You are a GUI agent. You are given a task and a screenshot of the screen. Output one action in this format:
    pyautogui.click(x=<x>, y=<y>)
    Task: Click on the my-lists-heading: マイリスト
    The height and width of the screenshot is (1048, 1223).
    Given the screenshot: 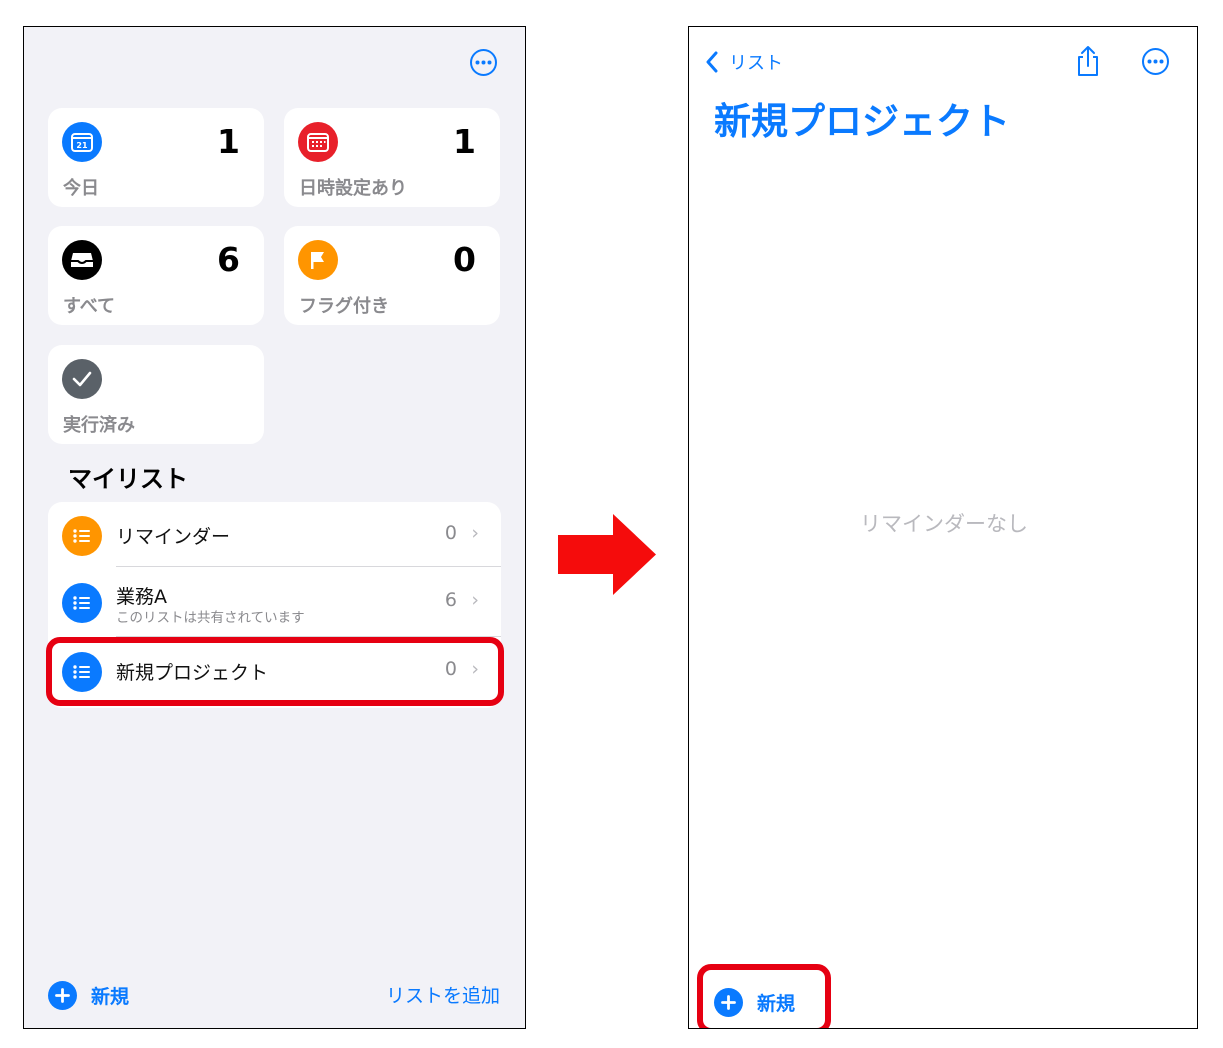 What is the action you would take?
    pyautogui.click(x=128, y=479)
    